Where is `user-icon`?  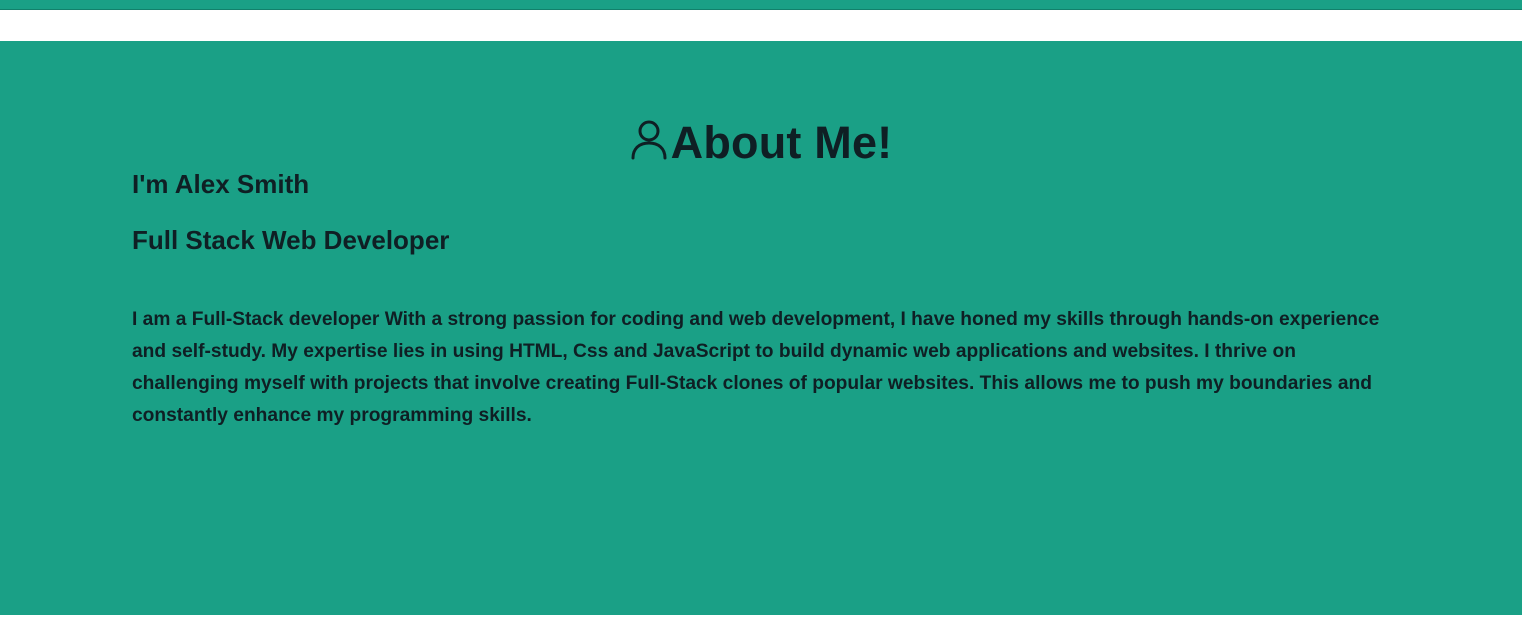
user-icon is located at coordinates (649, 140).